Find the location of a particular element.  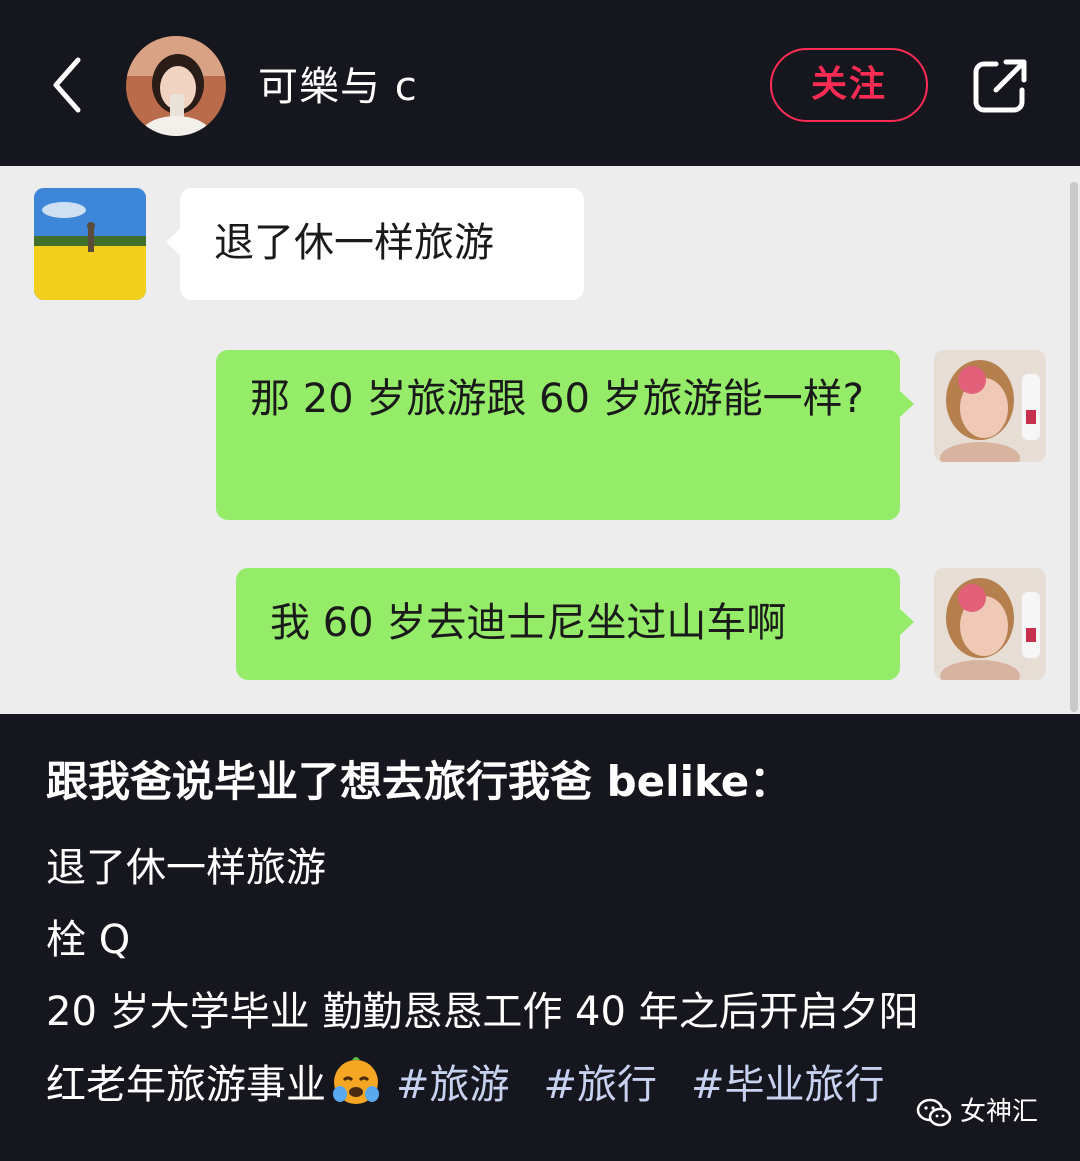

sender-avatar-image is located at coordinates (90, 244).